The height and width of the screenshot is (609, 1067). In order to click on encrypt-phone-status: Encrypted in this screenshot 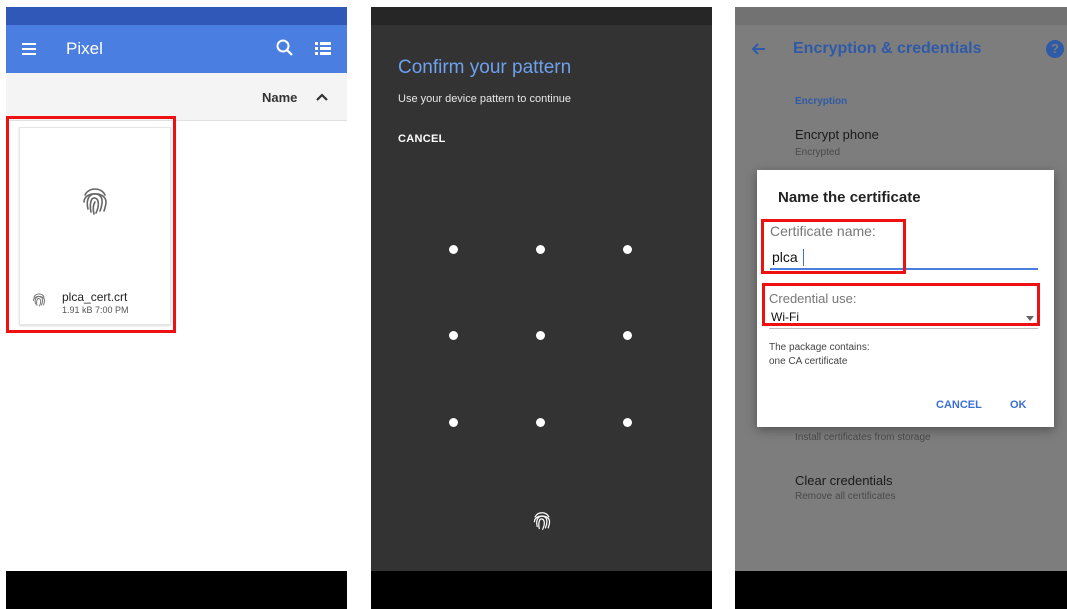, I will do `click(818, 152)`.